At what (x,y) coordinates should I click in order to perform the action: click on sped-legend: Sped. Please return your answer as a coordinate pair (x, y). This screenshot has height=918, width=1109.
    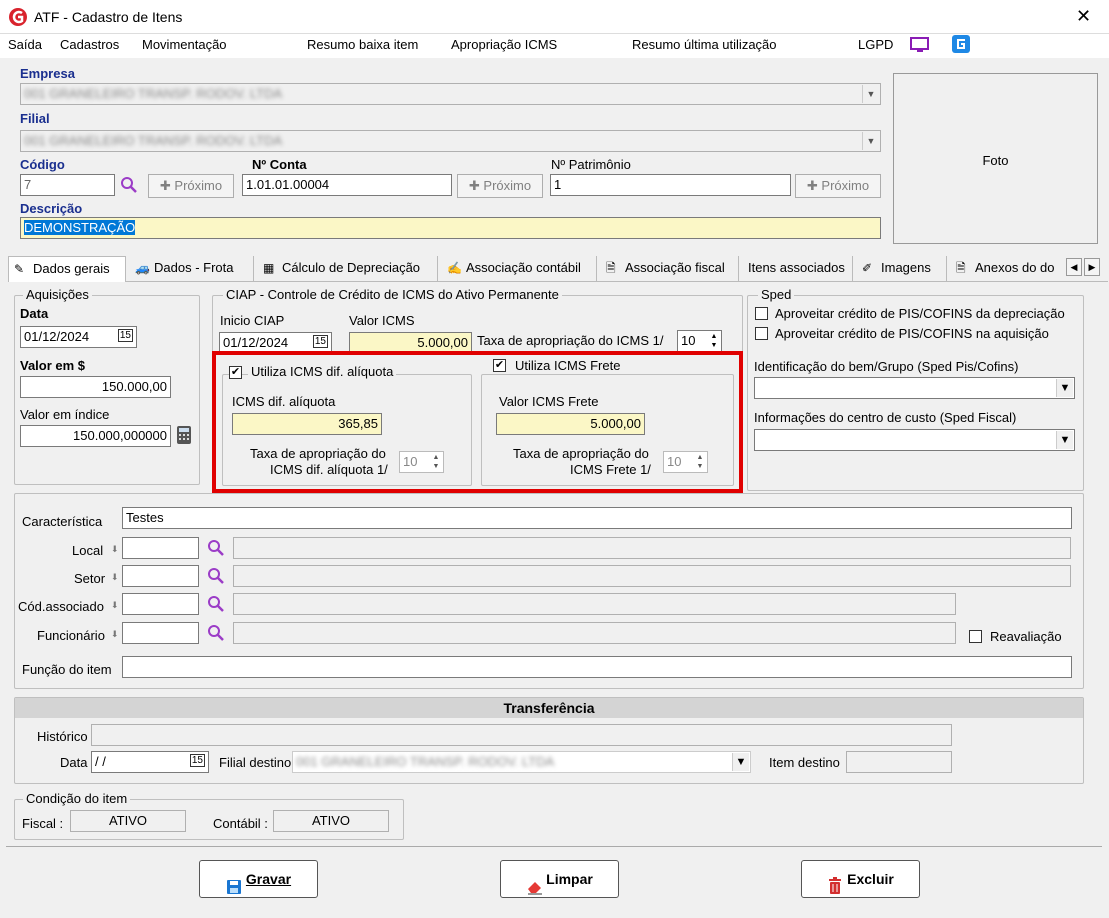
    Looking at the image, I should click on (776, 294).